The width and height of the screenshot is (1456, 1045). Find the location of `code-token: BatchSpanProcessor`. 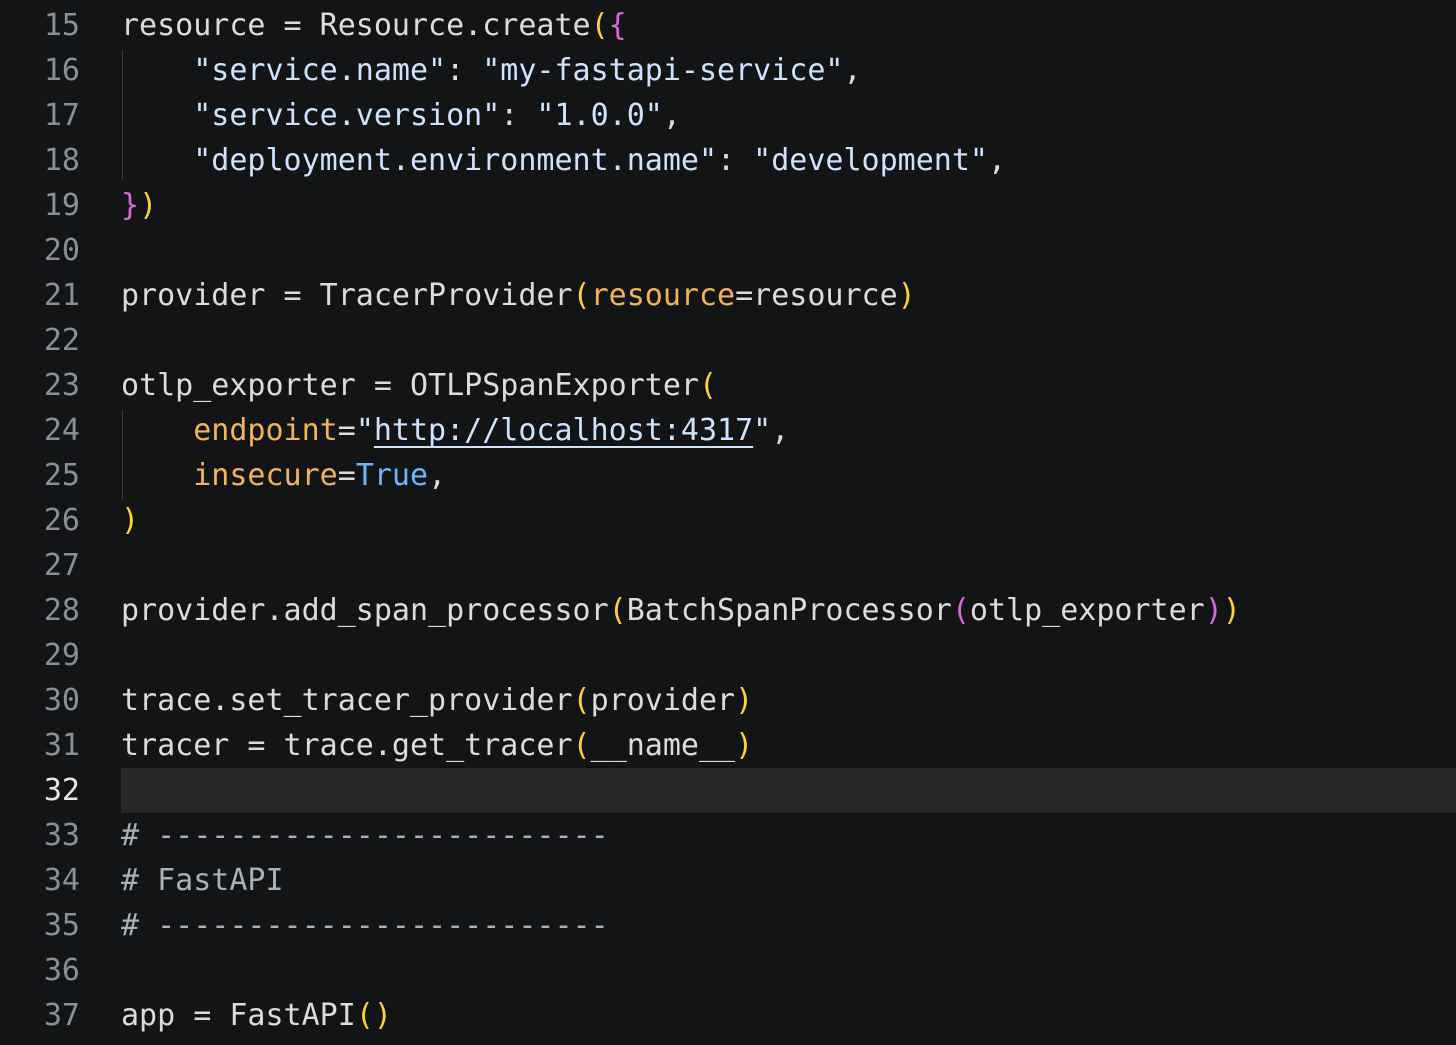

code-token: BatchSpanProcessor is located at coordinates (789, 610).